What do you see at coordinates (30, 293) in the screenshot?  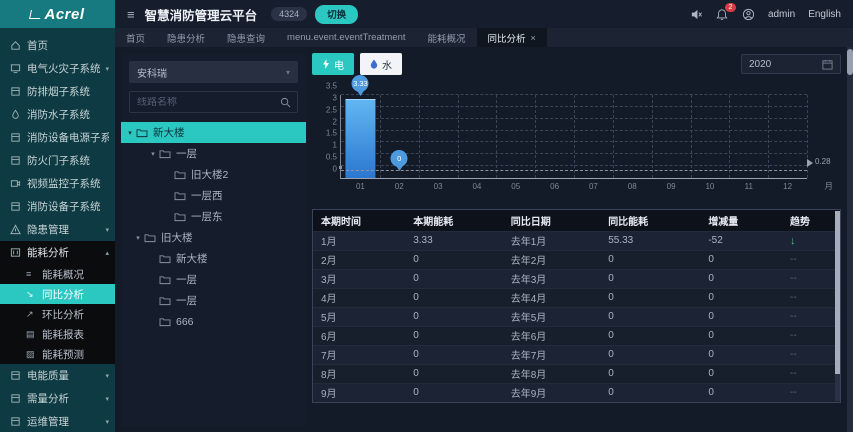 I see `yoy-trend-icon: ↘` at bounding box center [30, 293].